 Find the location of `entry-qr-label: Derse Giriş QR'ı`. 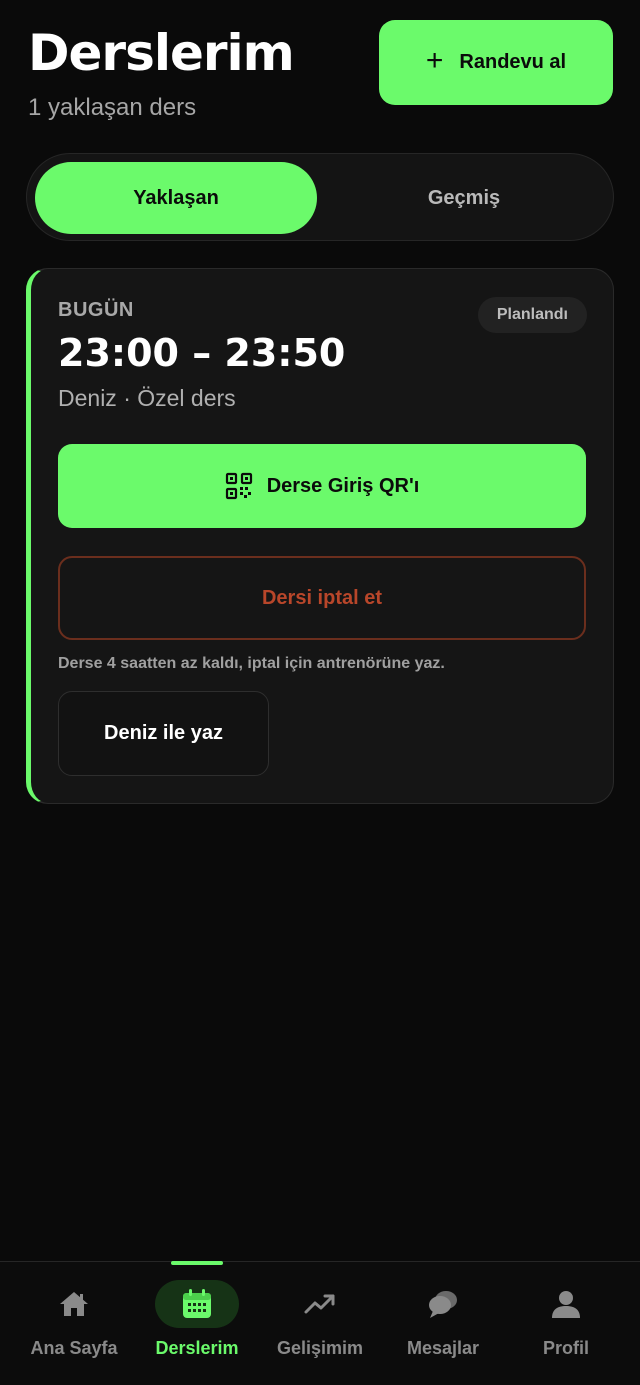

entry-qr-label: Derse Giriş QR'ı is located at coordinates (343, 485).